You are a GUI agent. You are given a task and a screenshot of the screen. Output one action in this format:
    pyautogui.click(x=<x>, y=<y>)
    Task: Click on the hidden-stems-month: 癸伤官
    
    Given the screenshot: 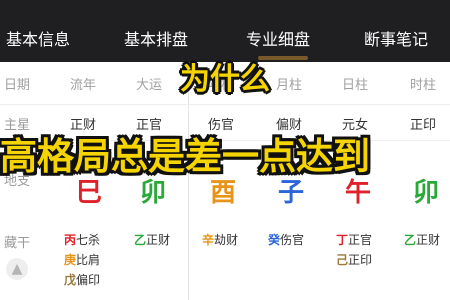 What is the action you would take?
    pyautogui.click(x=286, y=240)
    